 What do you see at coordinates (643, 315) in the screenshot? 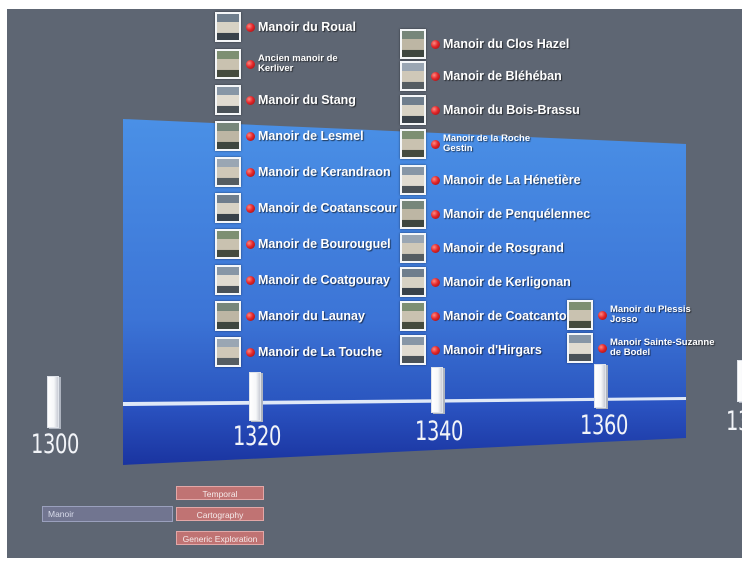
I see `manor-entry: Manoir du Plessis Josso` at bounding box center [643, 315].